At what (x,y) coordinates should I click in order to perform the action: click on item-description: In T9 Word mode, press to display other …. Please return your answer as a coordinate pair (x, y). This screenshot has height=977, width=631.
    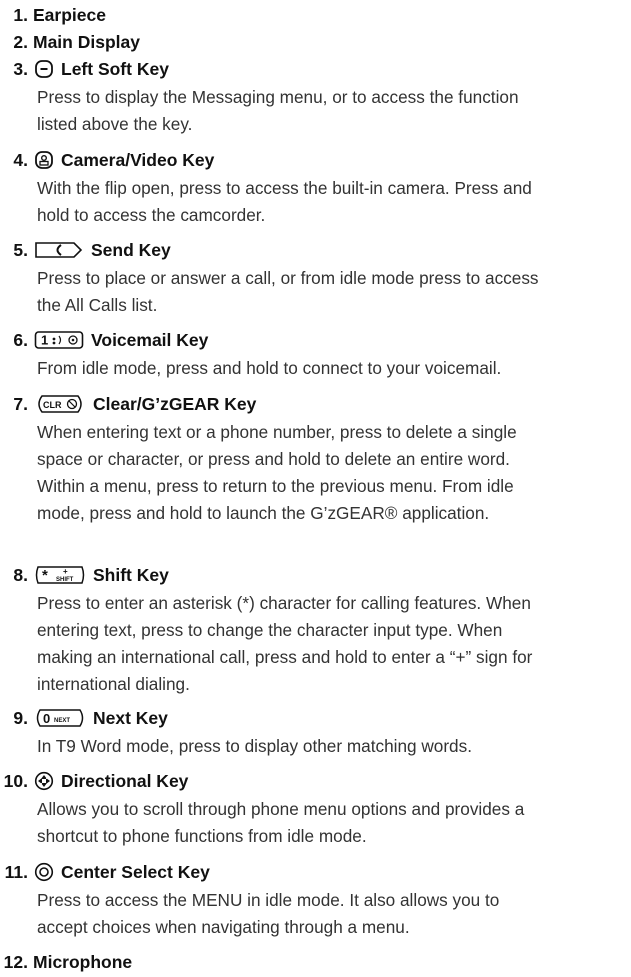
    Looking at the image, I should click on (327, 746).